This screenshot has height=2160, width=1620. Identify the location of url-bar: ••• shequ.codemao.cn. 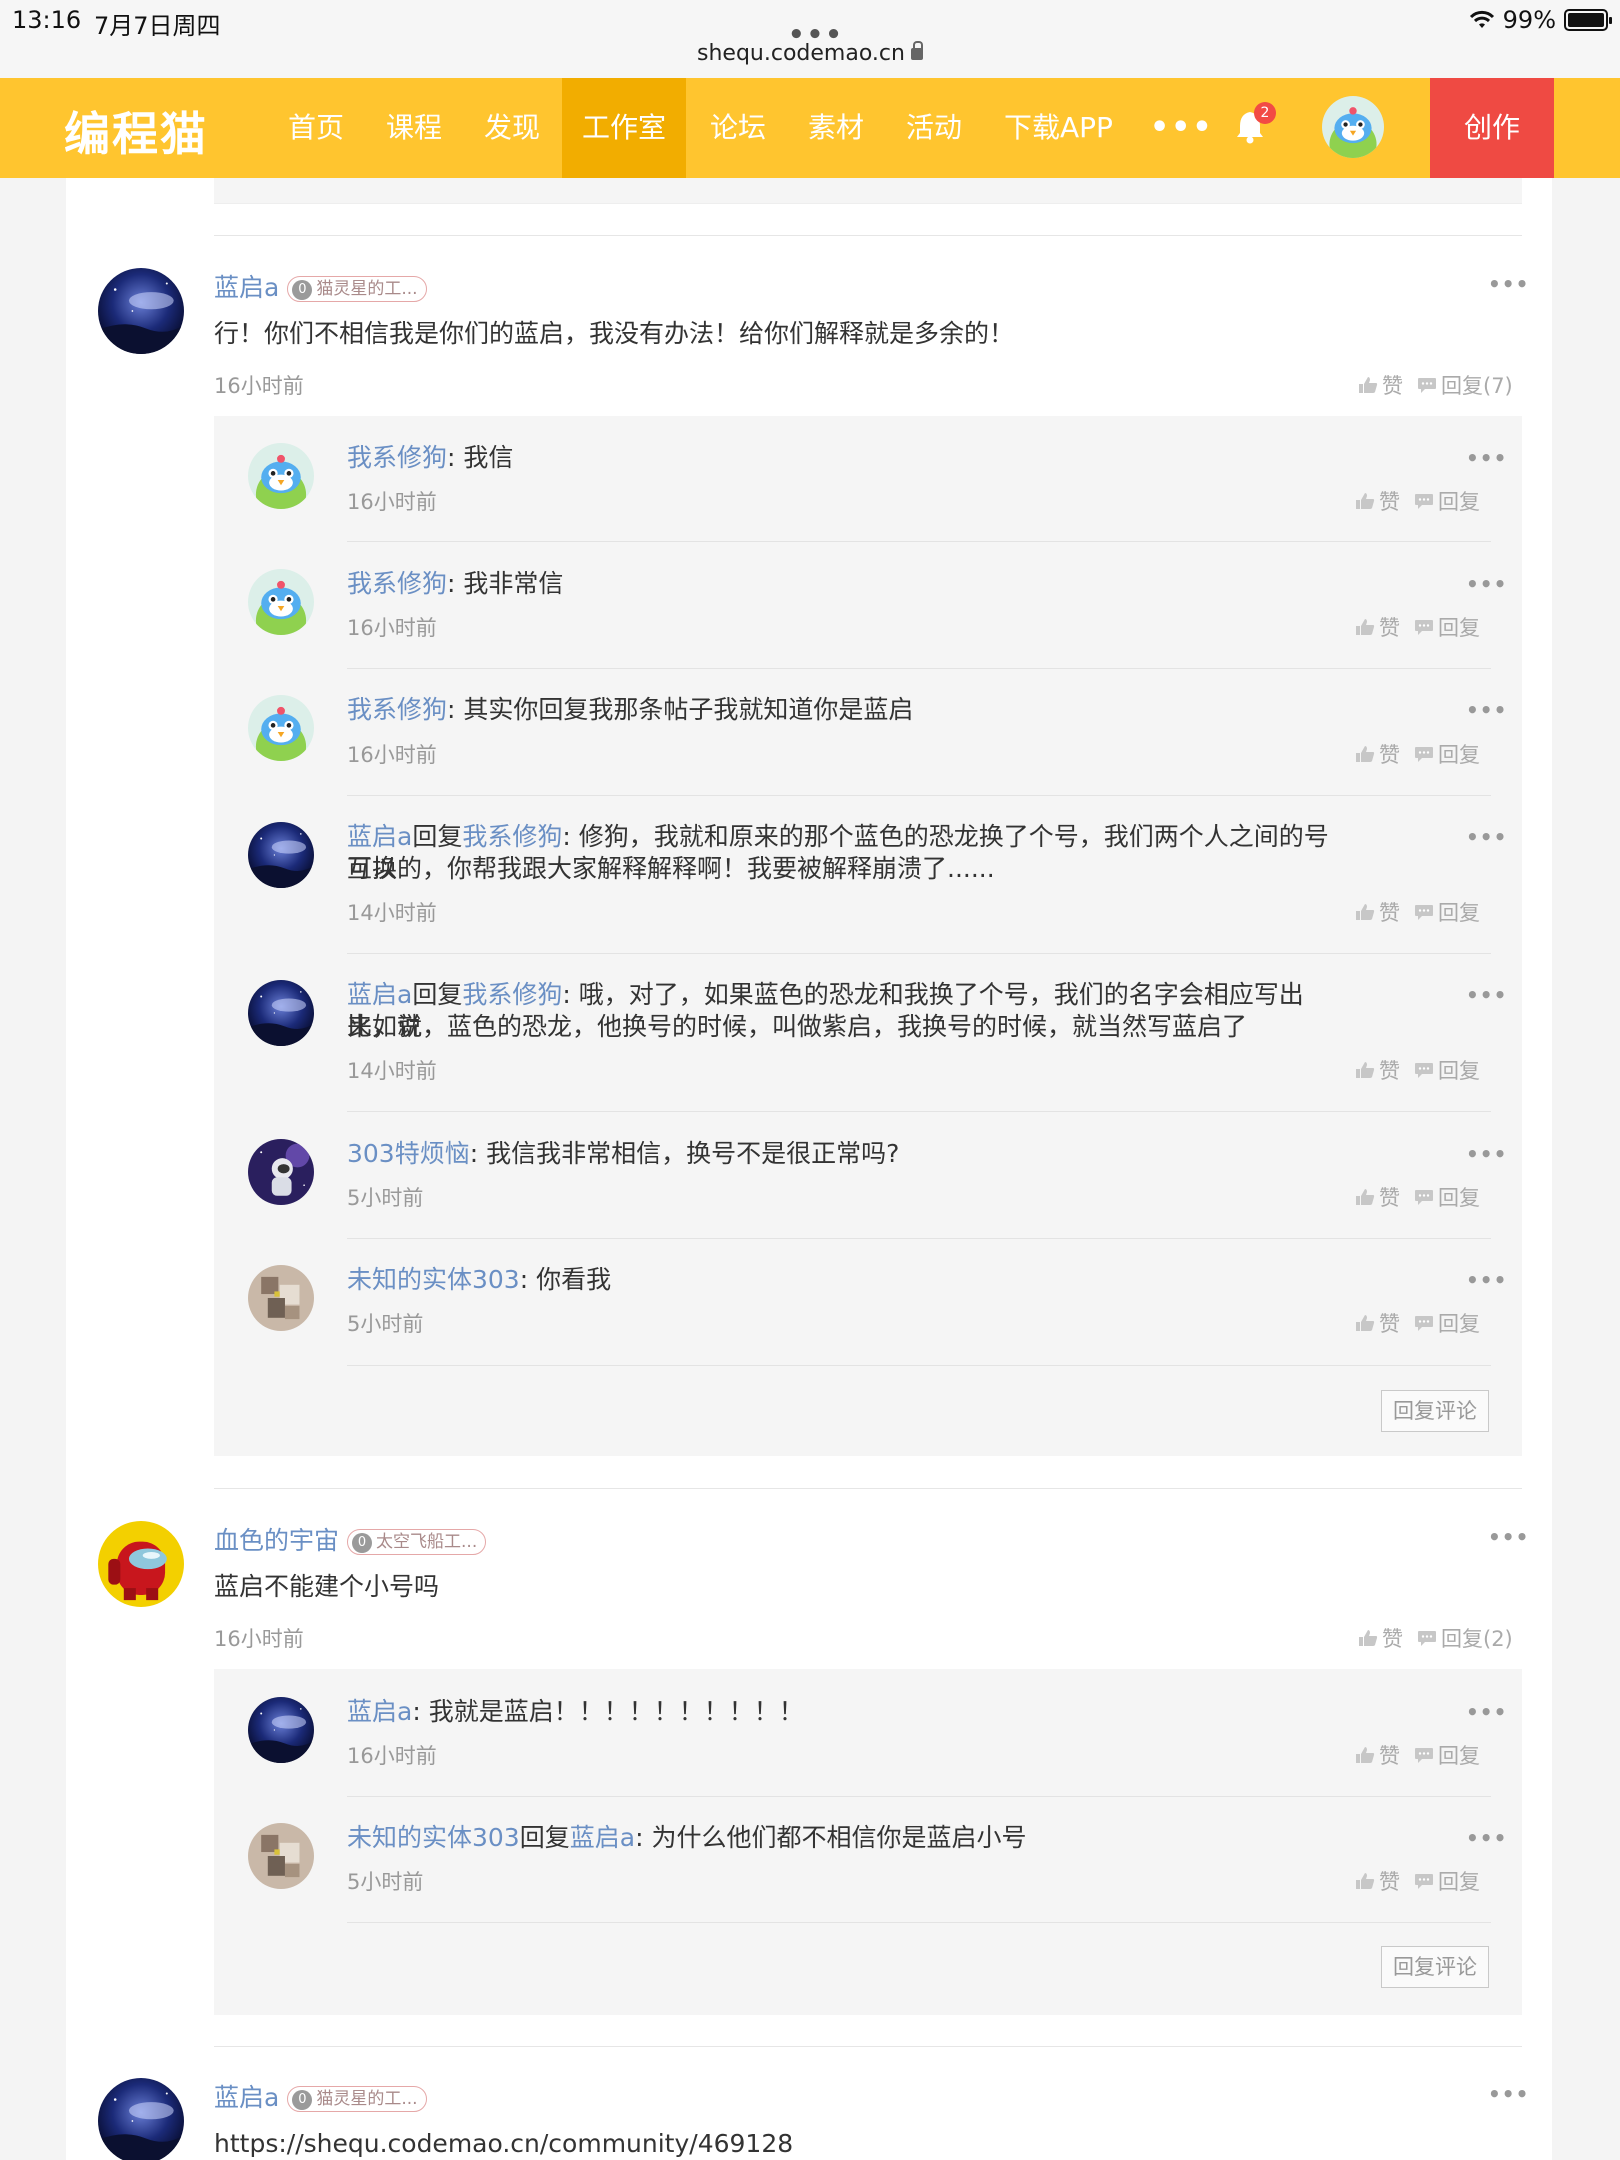
(810, 49).